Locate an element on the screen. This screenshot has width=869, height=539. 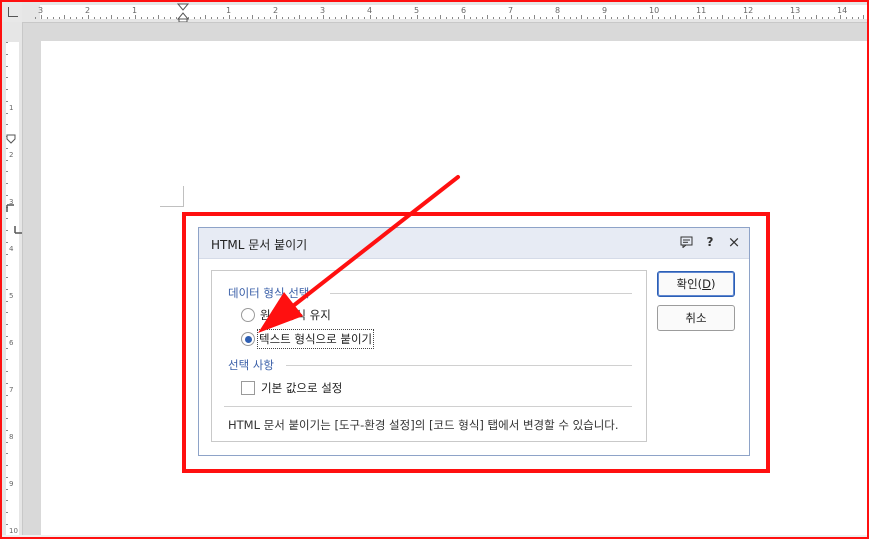
ruler-corner-button is located at coordinates (12, 12).